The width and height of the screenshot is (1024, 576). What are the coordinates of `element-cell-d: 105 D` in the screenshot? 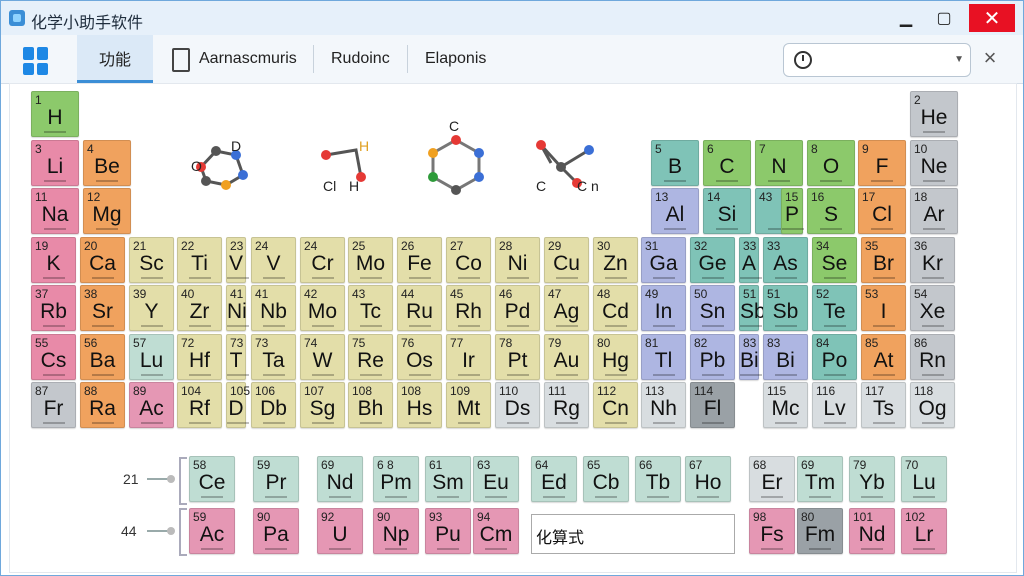 It's located at (238, 405).